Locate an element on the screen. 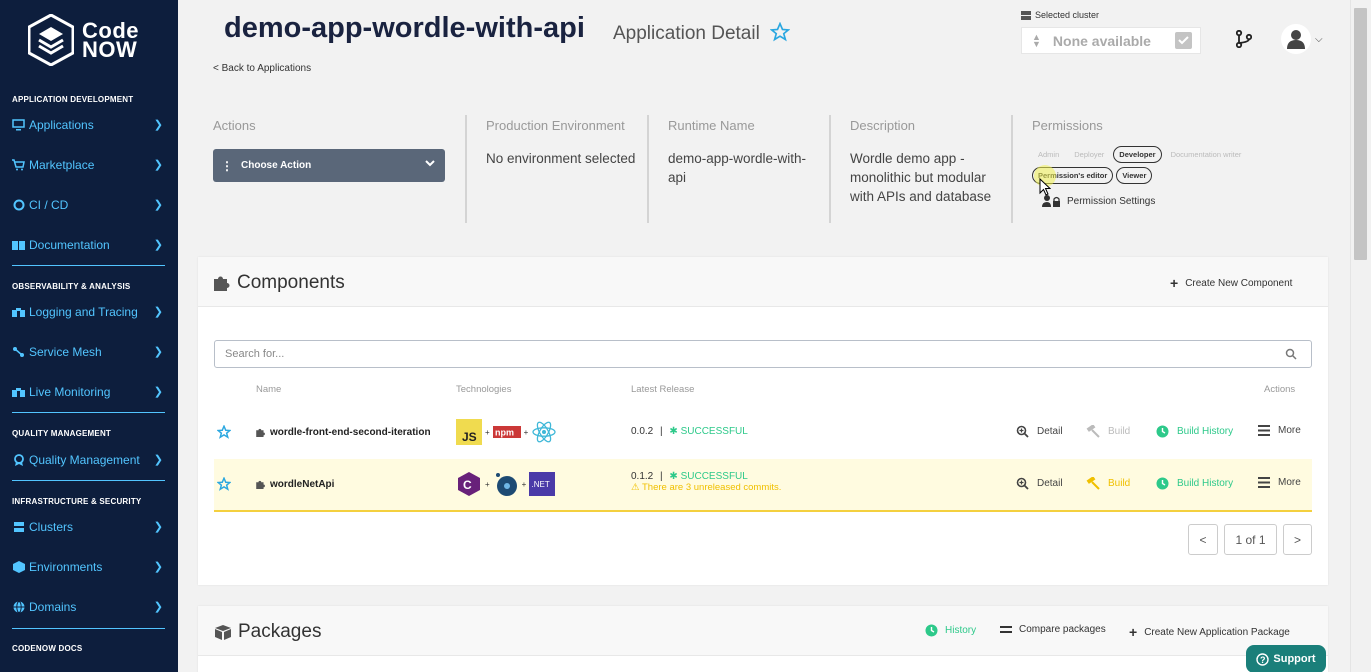 Image resolution: width=1371 pixels, height=672 pixels. actions-label: Actions is located at coordinates (234, 125).